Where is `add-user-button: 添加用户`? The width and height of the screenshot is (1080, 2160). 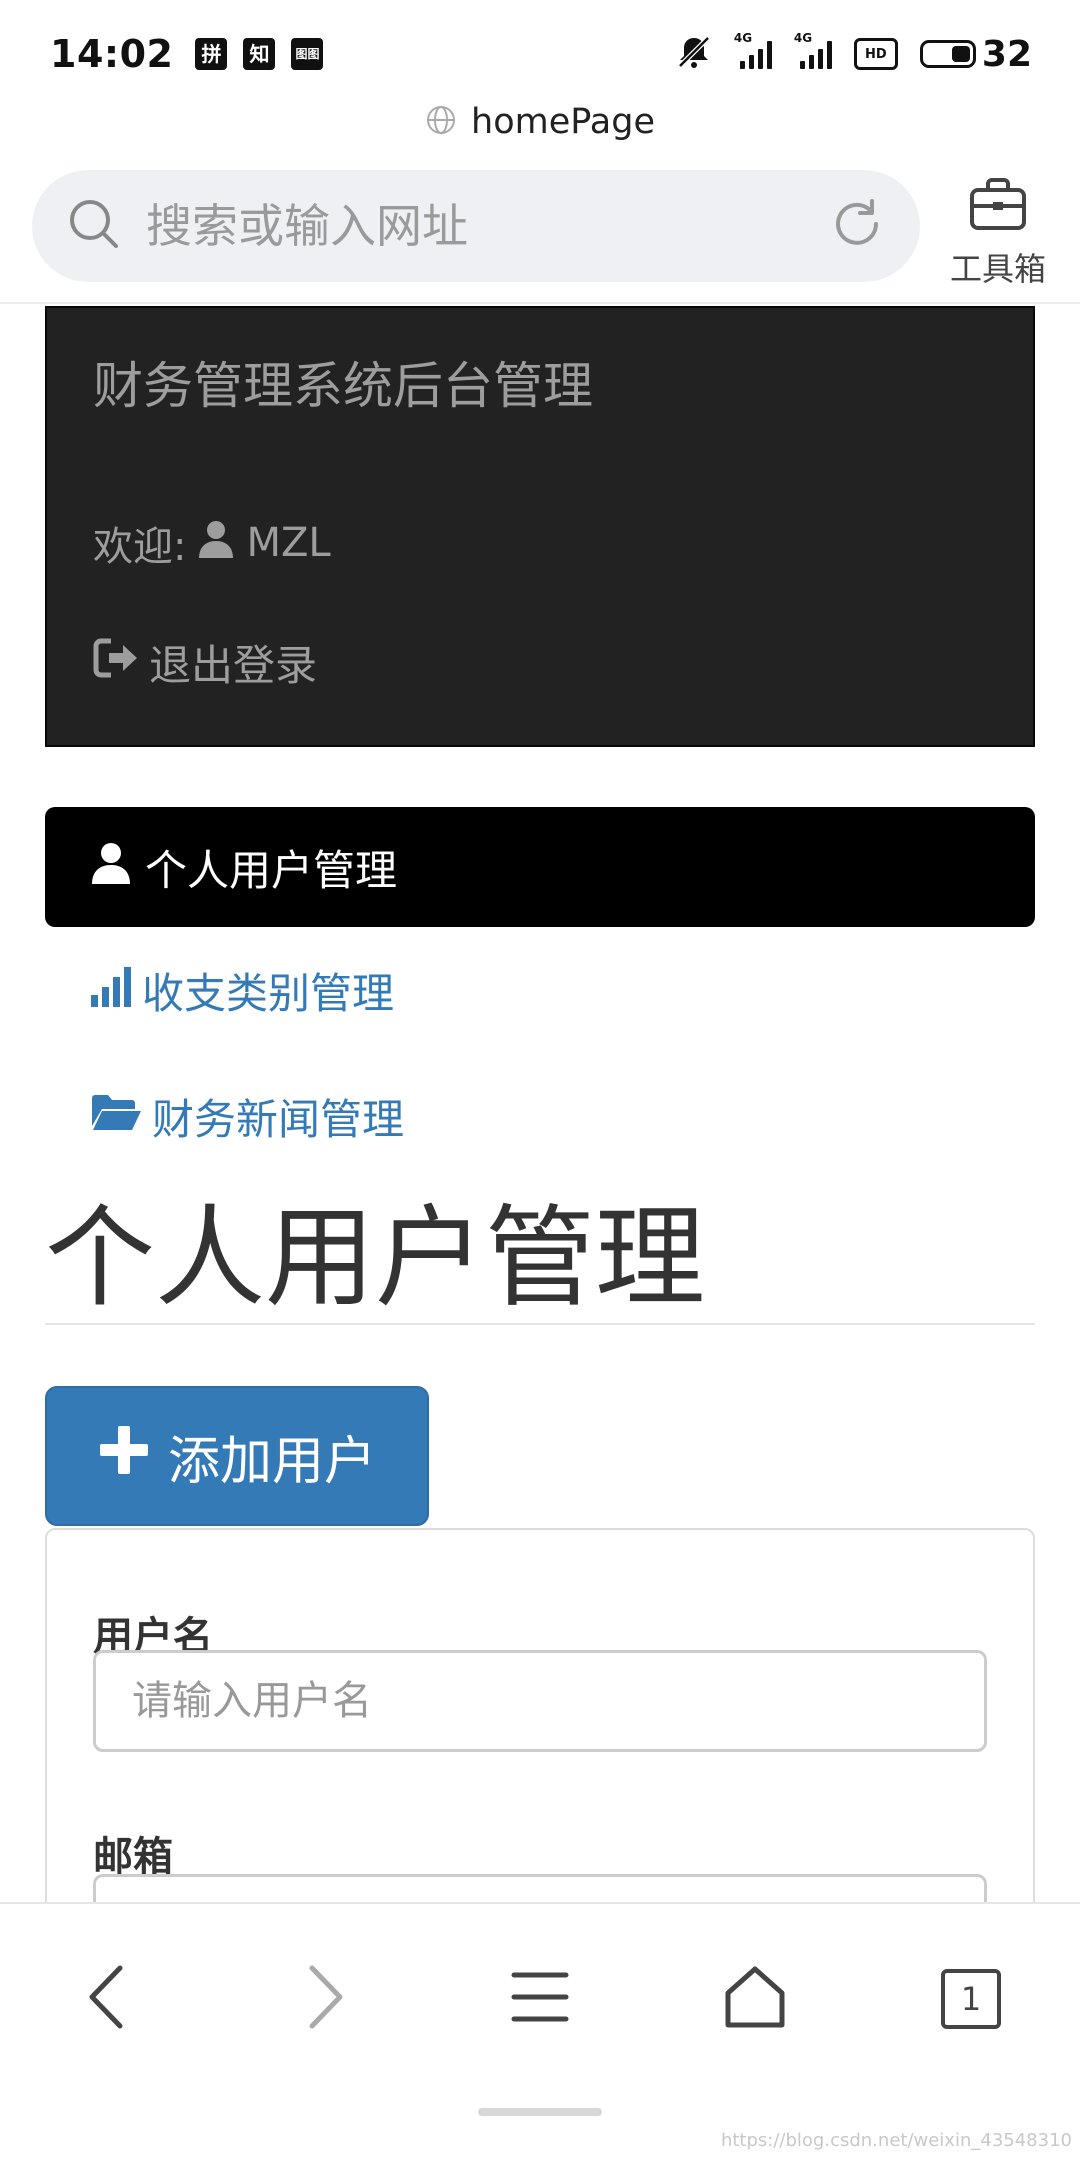 add-user-button: 添加用户 is located at coordinates (237, 1456).